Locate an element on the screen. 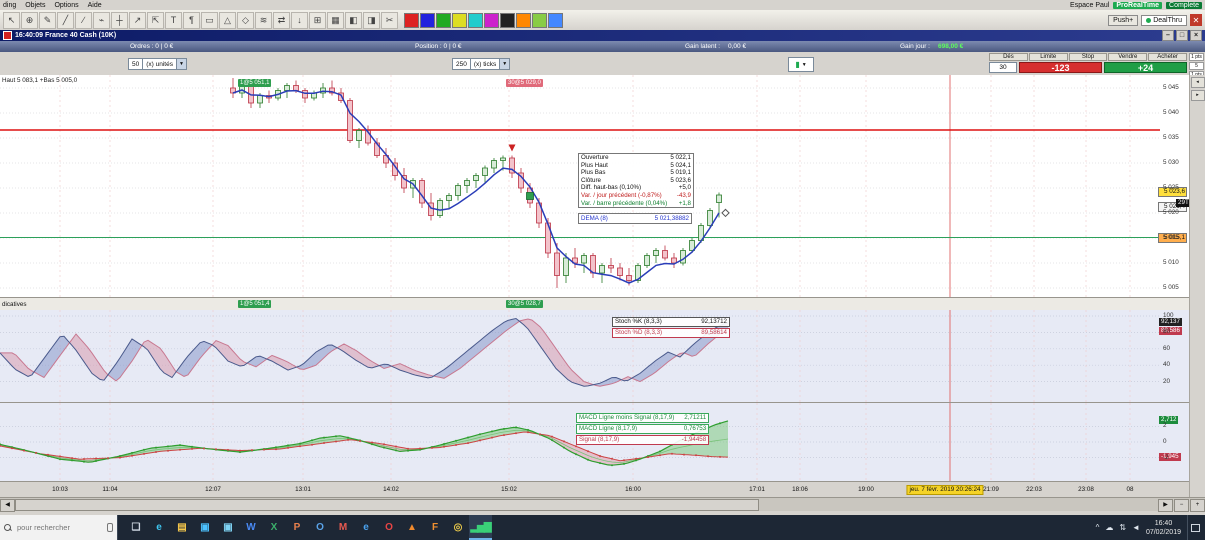 This screenshot has height=540, width=1205. arrow-down-icon: ↓ is located at coordinates (299, 20).